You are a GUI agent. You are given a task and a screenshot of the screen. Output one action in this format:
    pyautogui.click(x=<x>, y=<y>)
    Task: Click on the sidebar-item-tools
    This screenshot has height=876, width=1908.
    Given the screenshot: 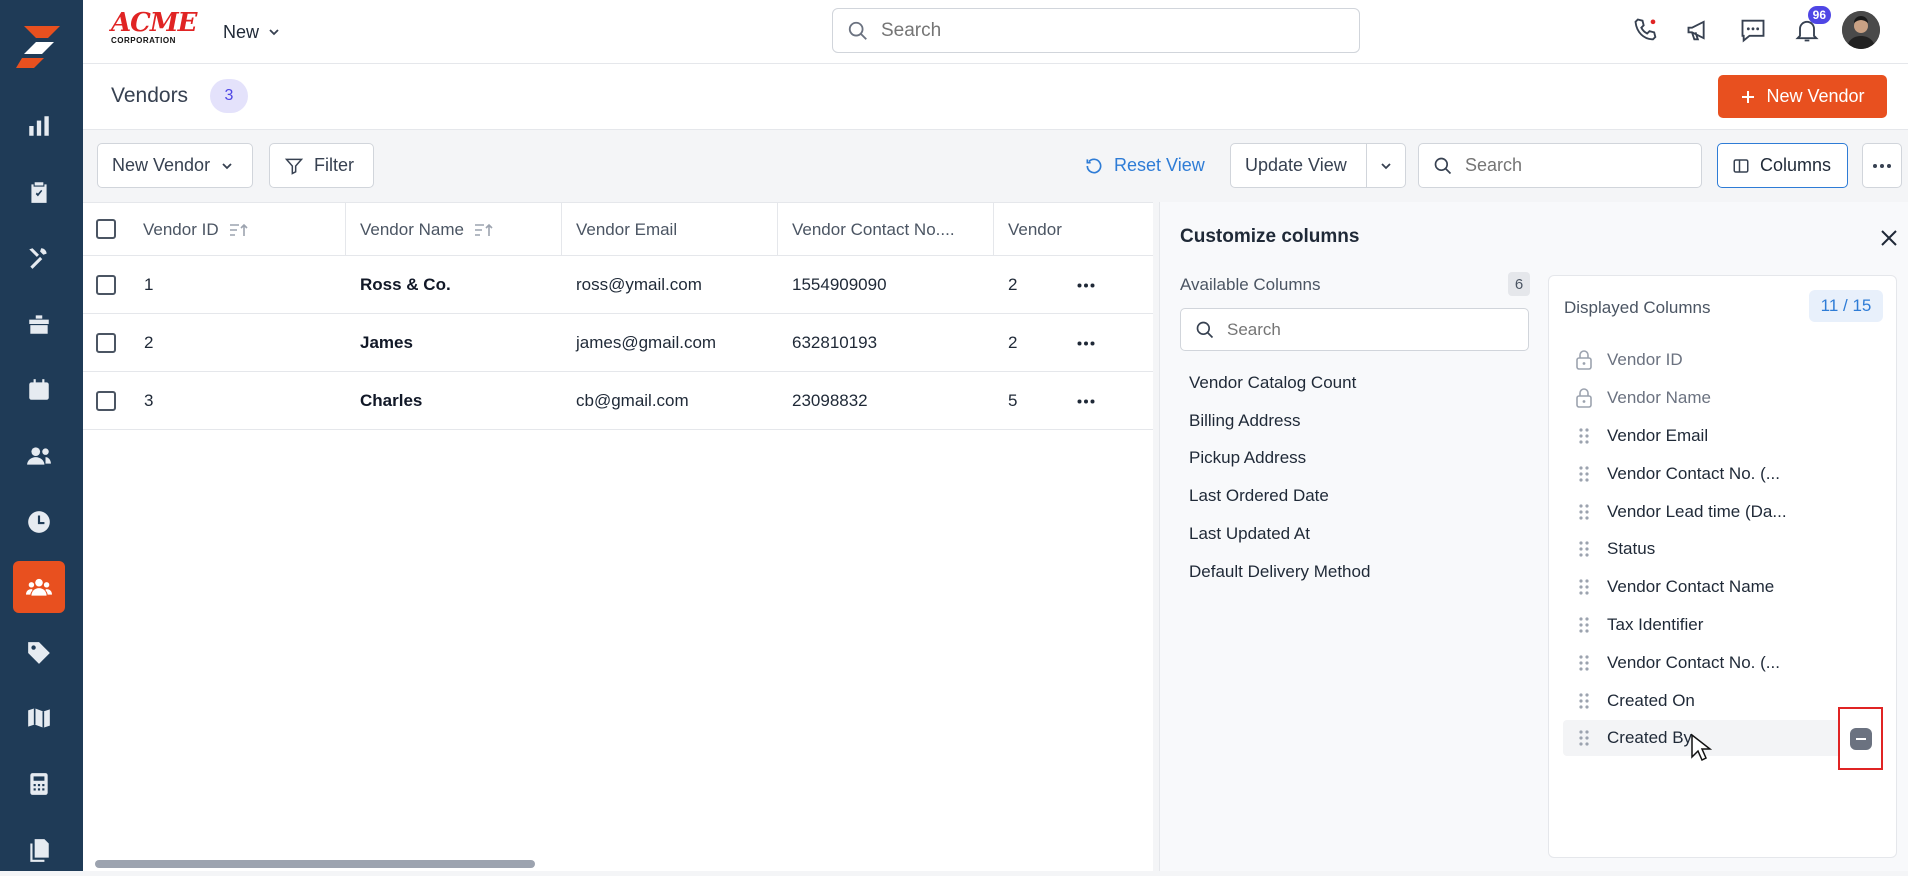 What is the action you would take?
    pyautogui.click(x=39, y=258)
    